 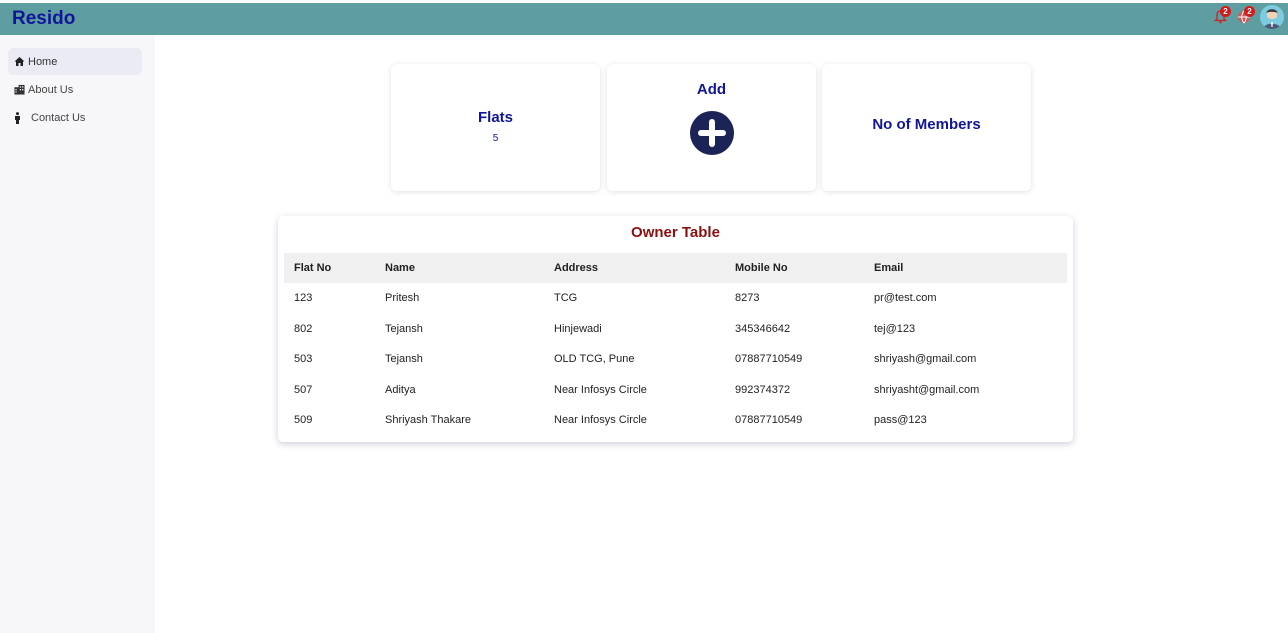 I want to click on home-icon, so click(x=19, y=61).